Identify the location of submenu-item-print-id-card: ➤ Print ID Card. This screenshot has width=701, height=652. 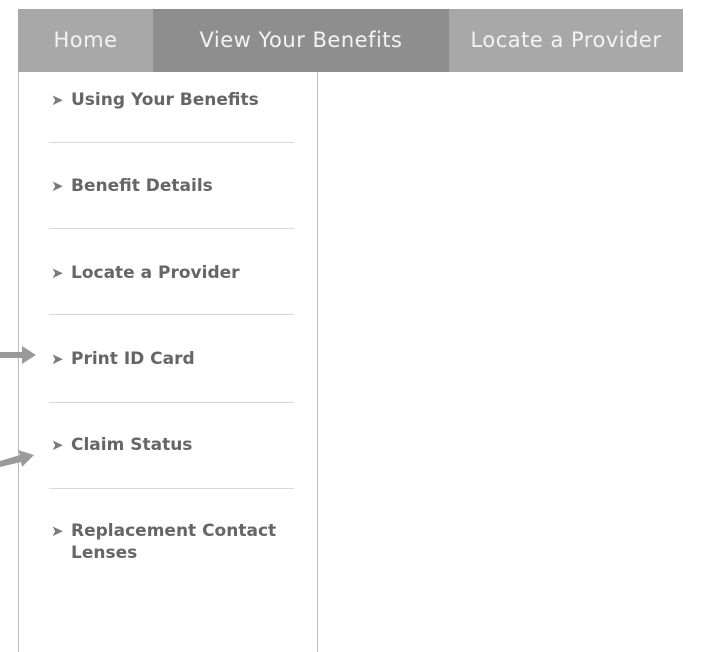
(173, 359).